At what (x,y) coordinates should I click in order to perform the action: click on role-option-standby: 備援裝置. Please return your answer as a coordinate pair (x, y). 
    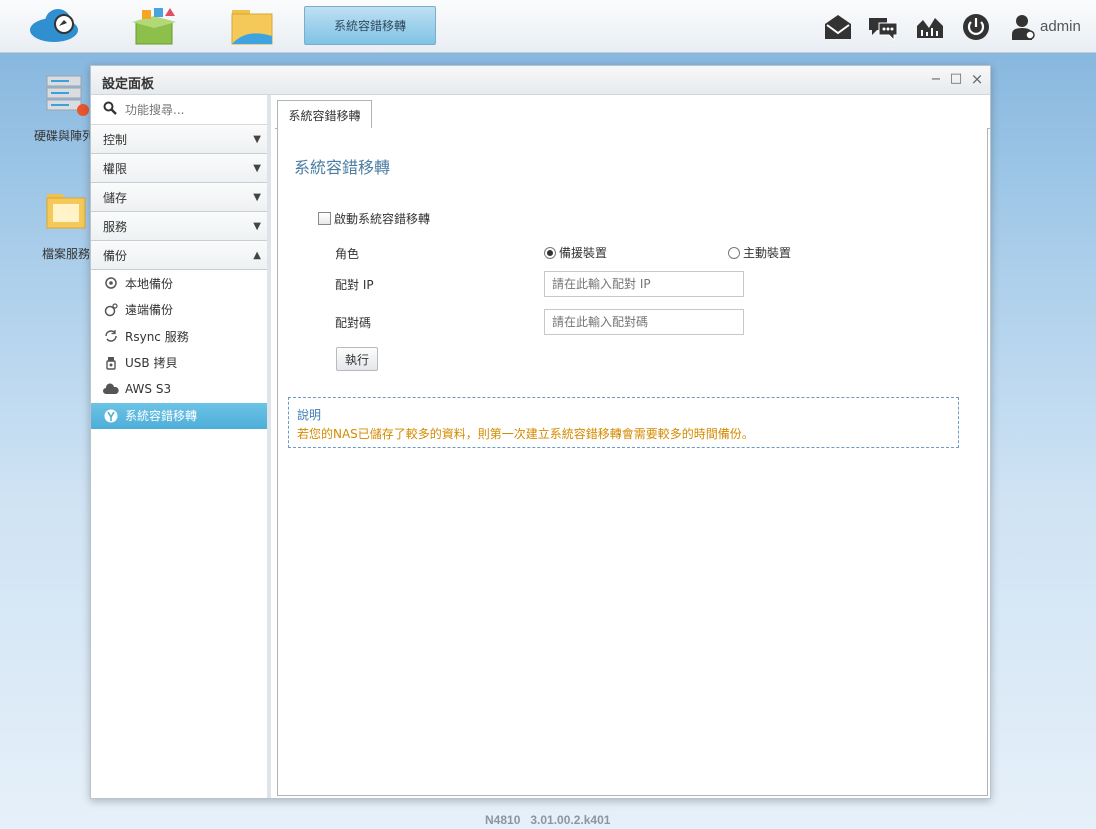
    Looking at the image, I should click on (575, 252).